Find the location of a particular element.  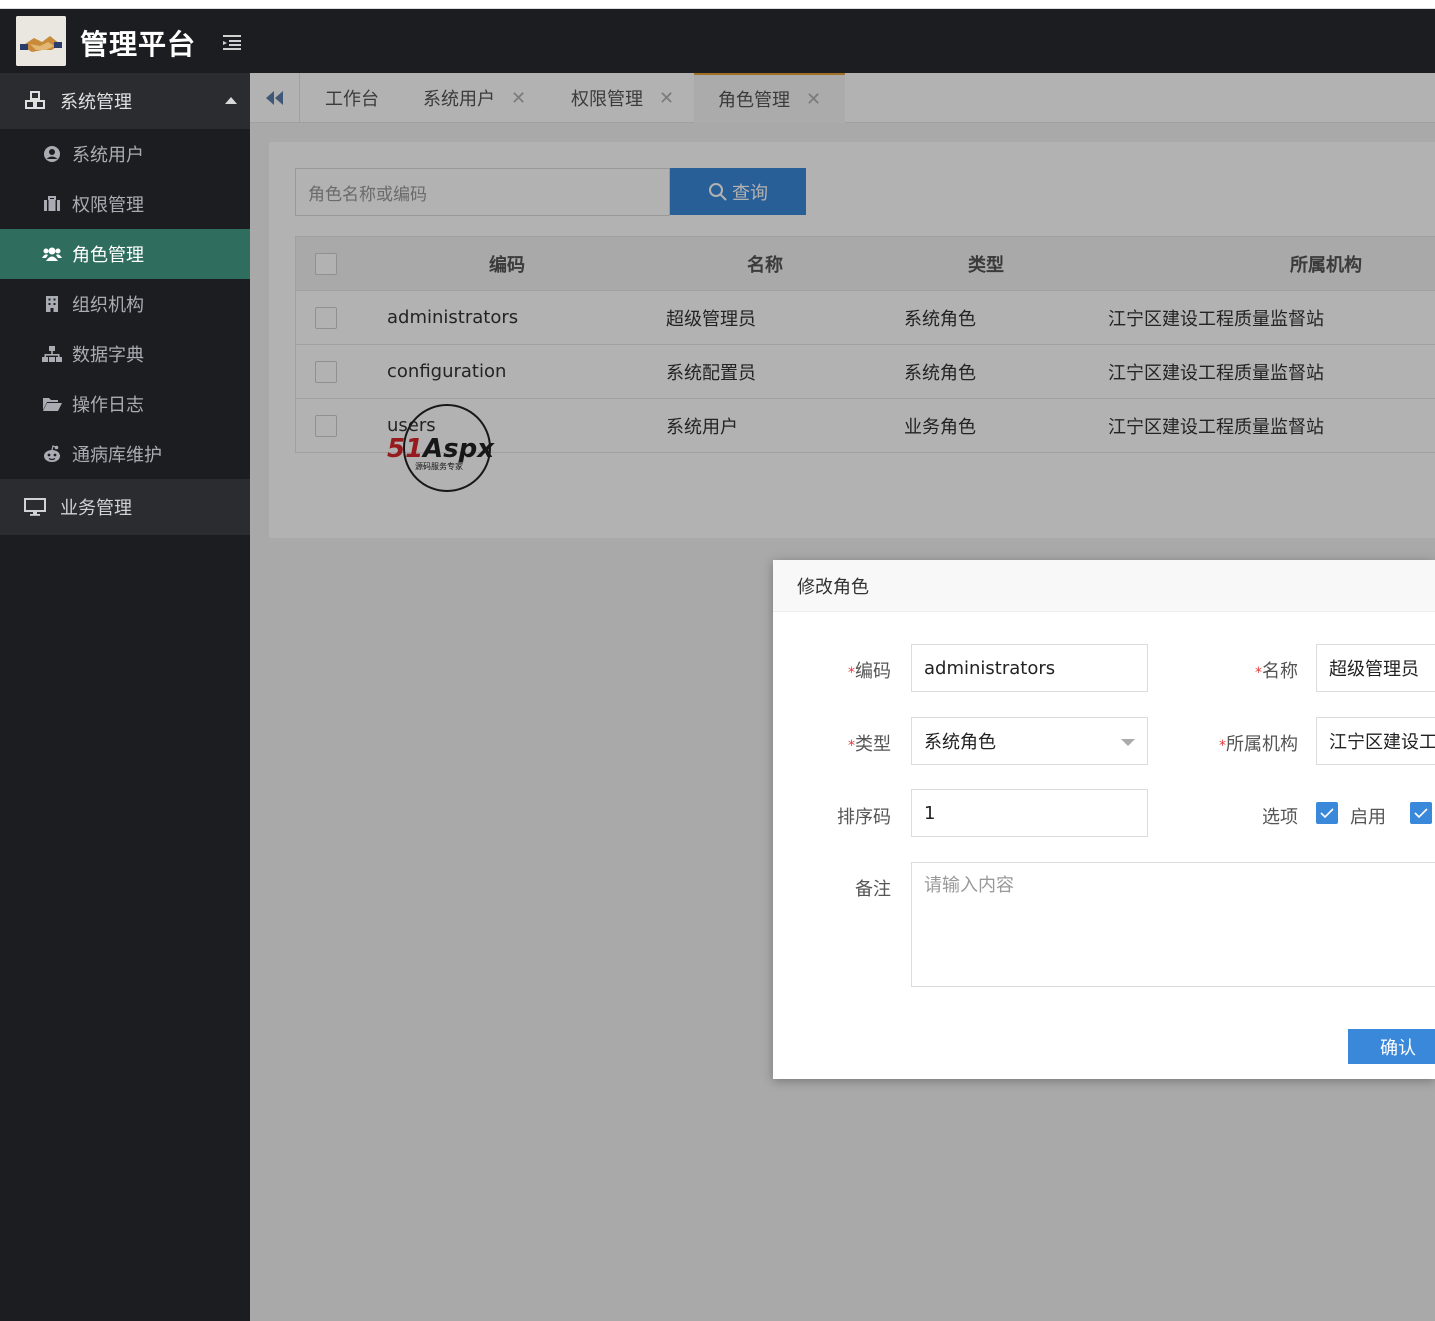

sidebar-item-label: 通病库维护 is located at coordinates (117, 455).